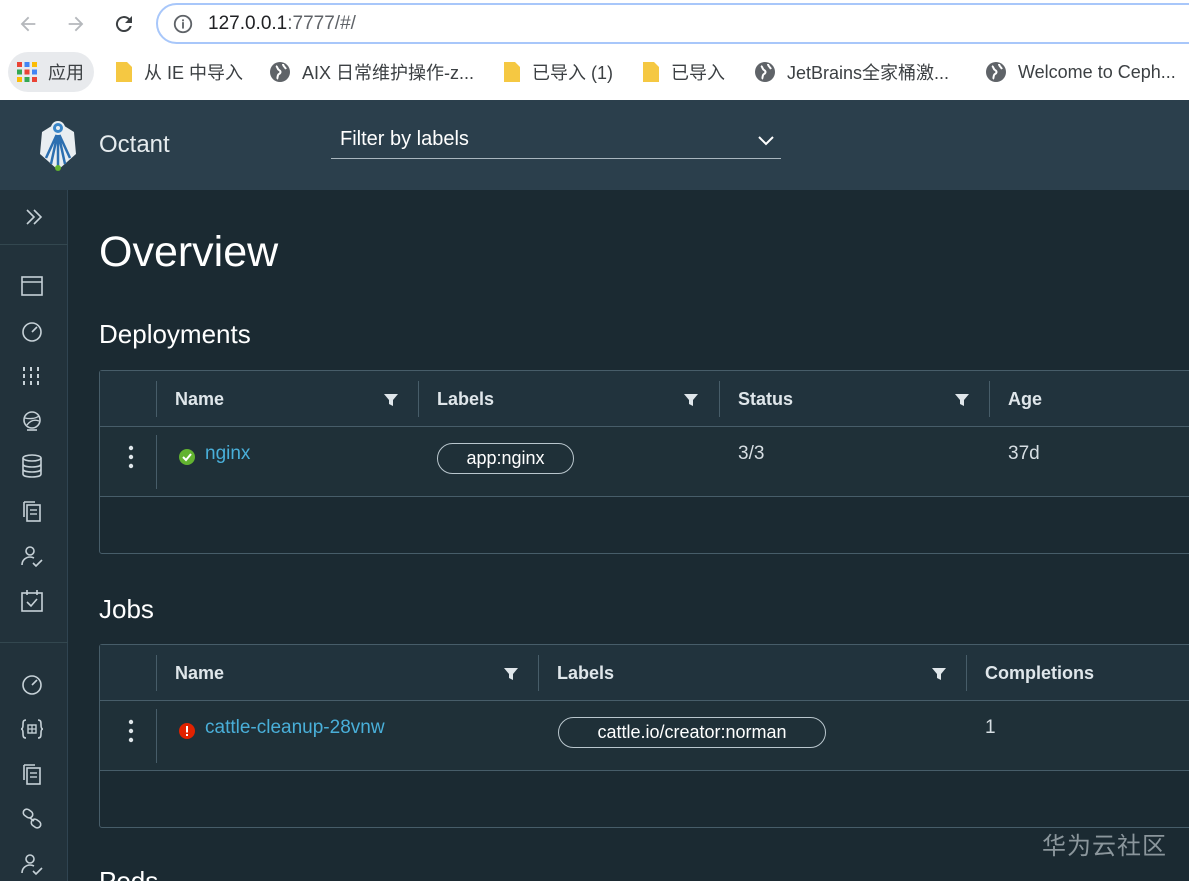  Describe the element at coordinates (505, 458) in the screenshot. I see `label-chip: app:nginx` at that location.